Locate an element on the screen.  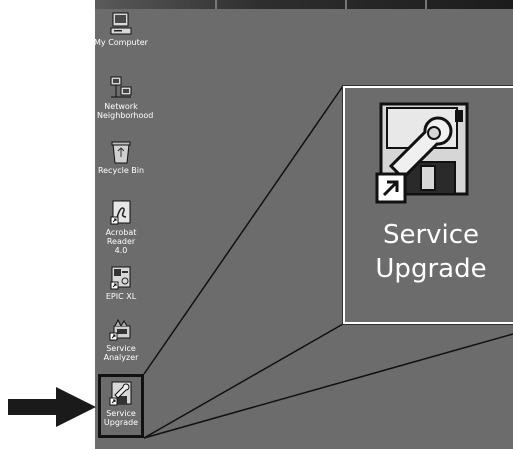
service-upgrade-large-icon is located at coordinates (422, 153).